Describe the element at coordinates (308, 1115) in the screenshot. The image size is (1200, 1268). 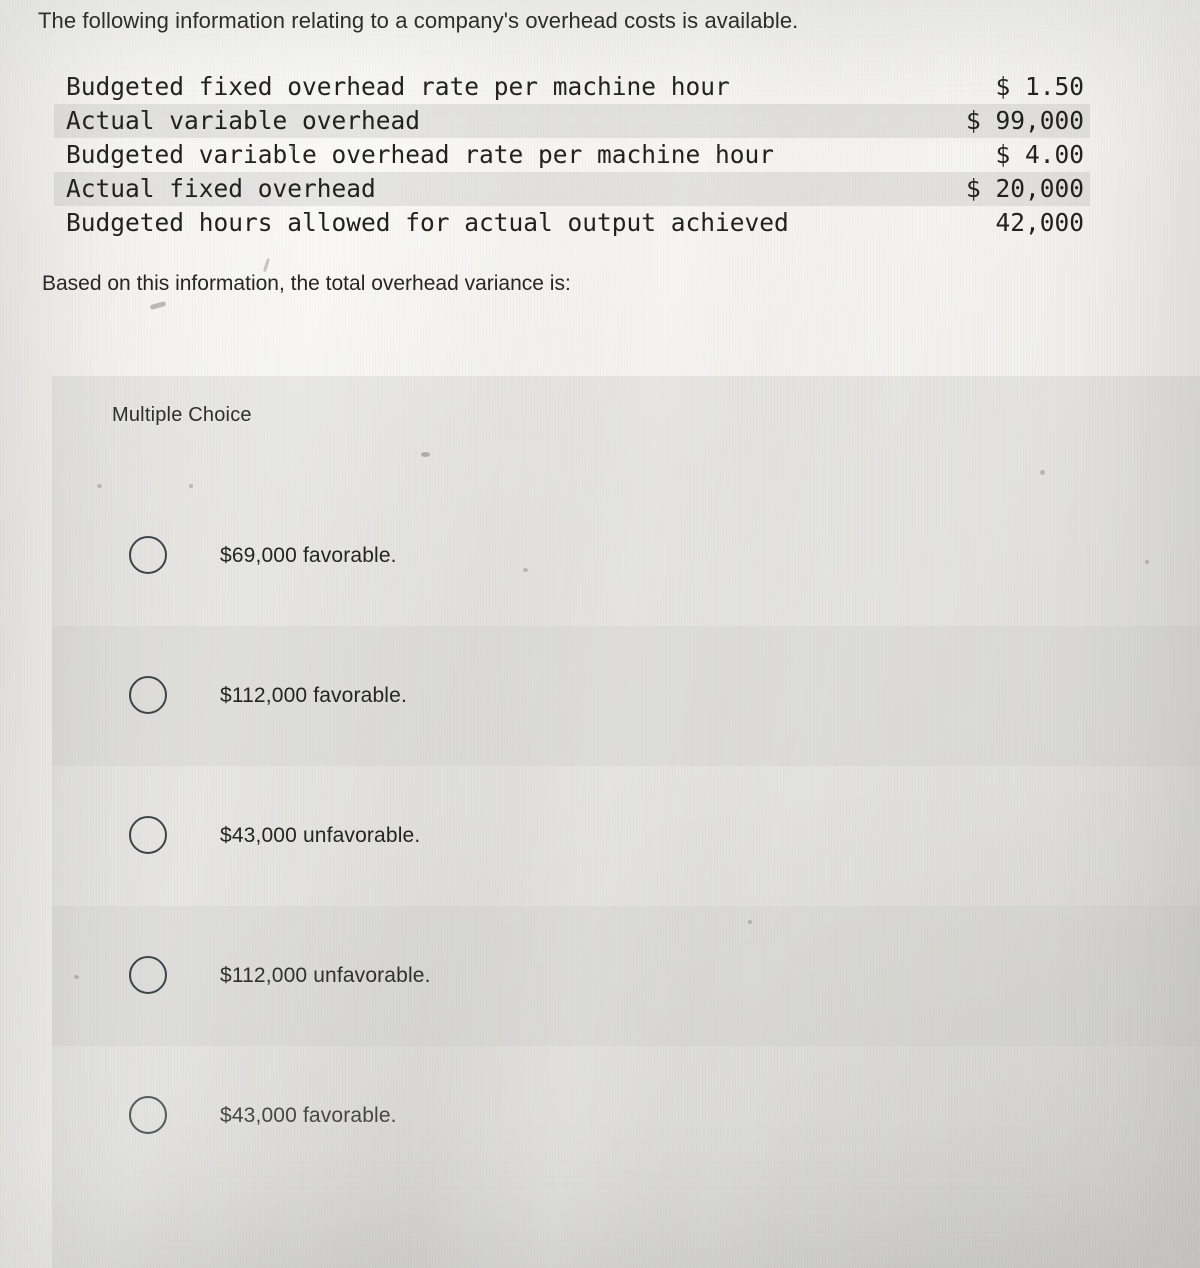
I see `answer-option-label: $43,000 favorable.` at that location.